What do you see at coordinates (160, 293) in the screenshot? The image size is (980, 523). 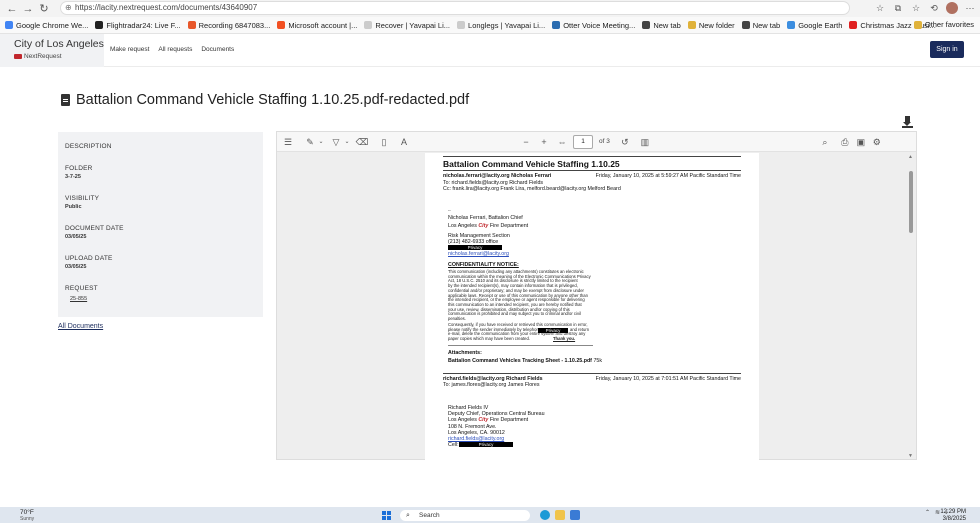 I see `request-group: REQUEST 25-855` at bounding box center [160, 293].